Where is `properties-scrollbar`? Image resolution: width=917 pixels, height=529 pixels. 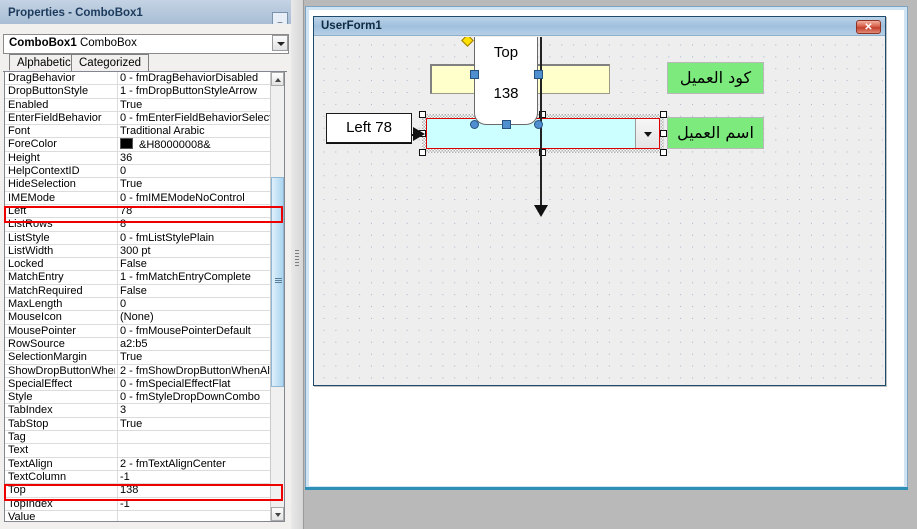 properties-scrollbar is located at coordinates (277, 296).